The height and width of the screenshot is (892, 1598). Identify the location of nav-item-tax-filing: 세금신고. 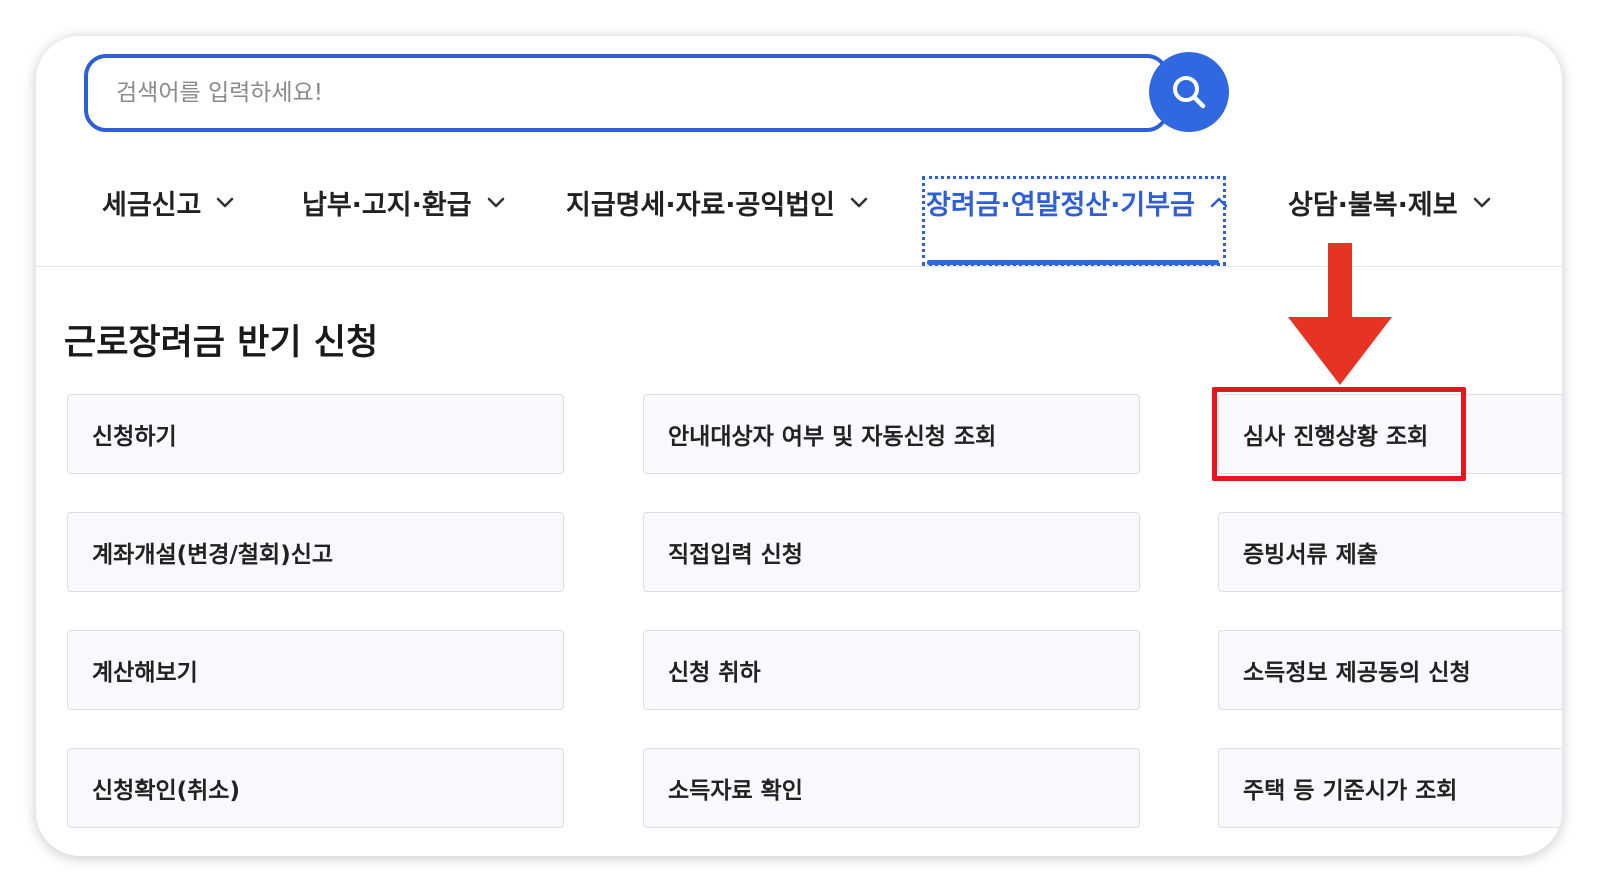
(168, 202).